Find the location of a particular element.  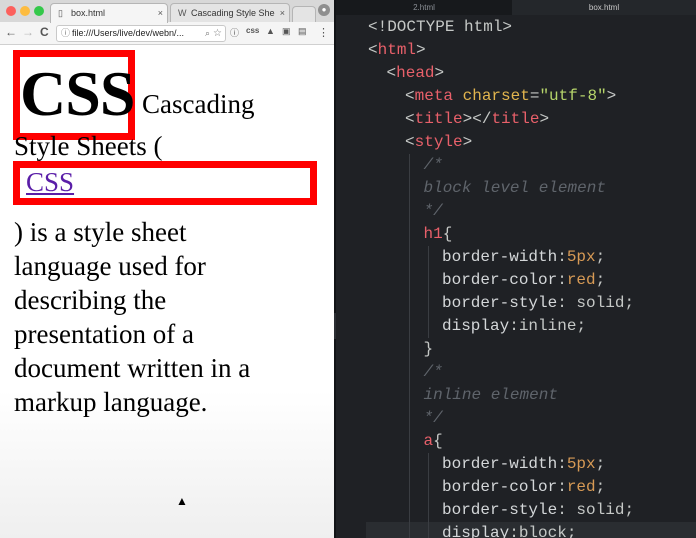

code-token: style is located at coordinates (438, 142).